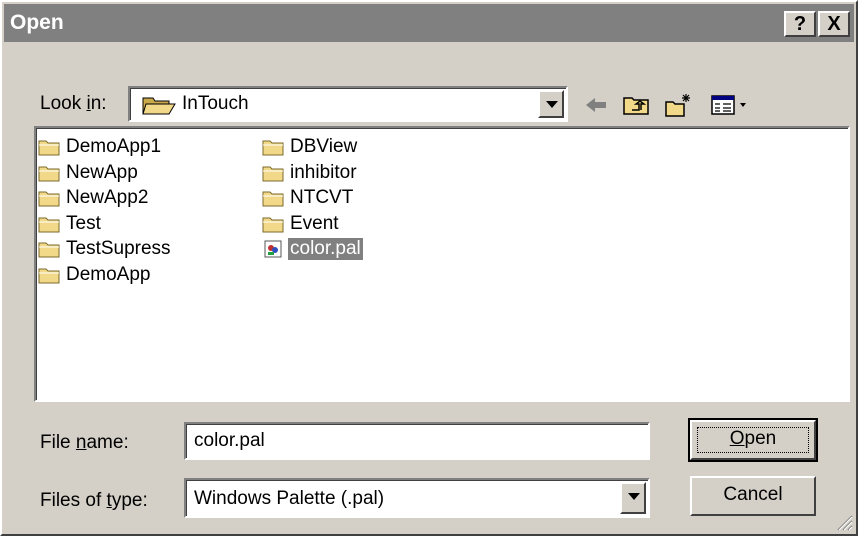 This screenshot has height=540, width=862. Describe the element at coordinates (753, 496) in the screenshot. I see `cancel-button: Cancel` at that location.